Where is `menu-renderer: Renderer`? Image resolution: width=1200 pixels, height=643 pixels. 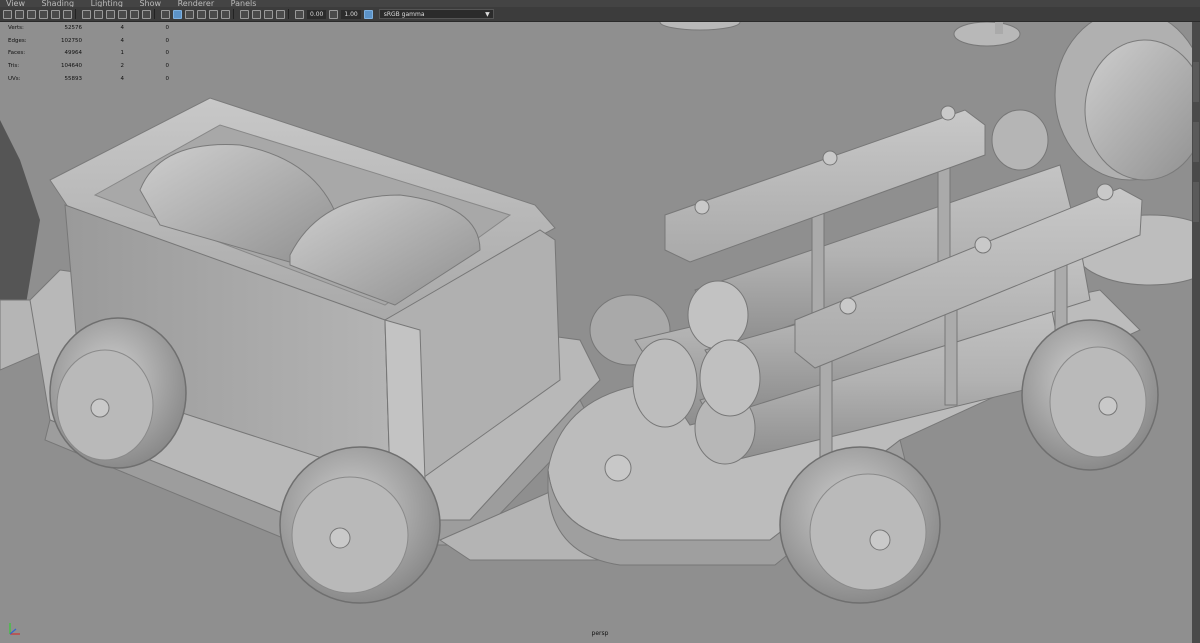
menu-renderer: Renderer is located at coordinates (196, 3).